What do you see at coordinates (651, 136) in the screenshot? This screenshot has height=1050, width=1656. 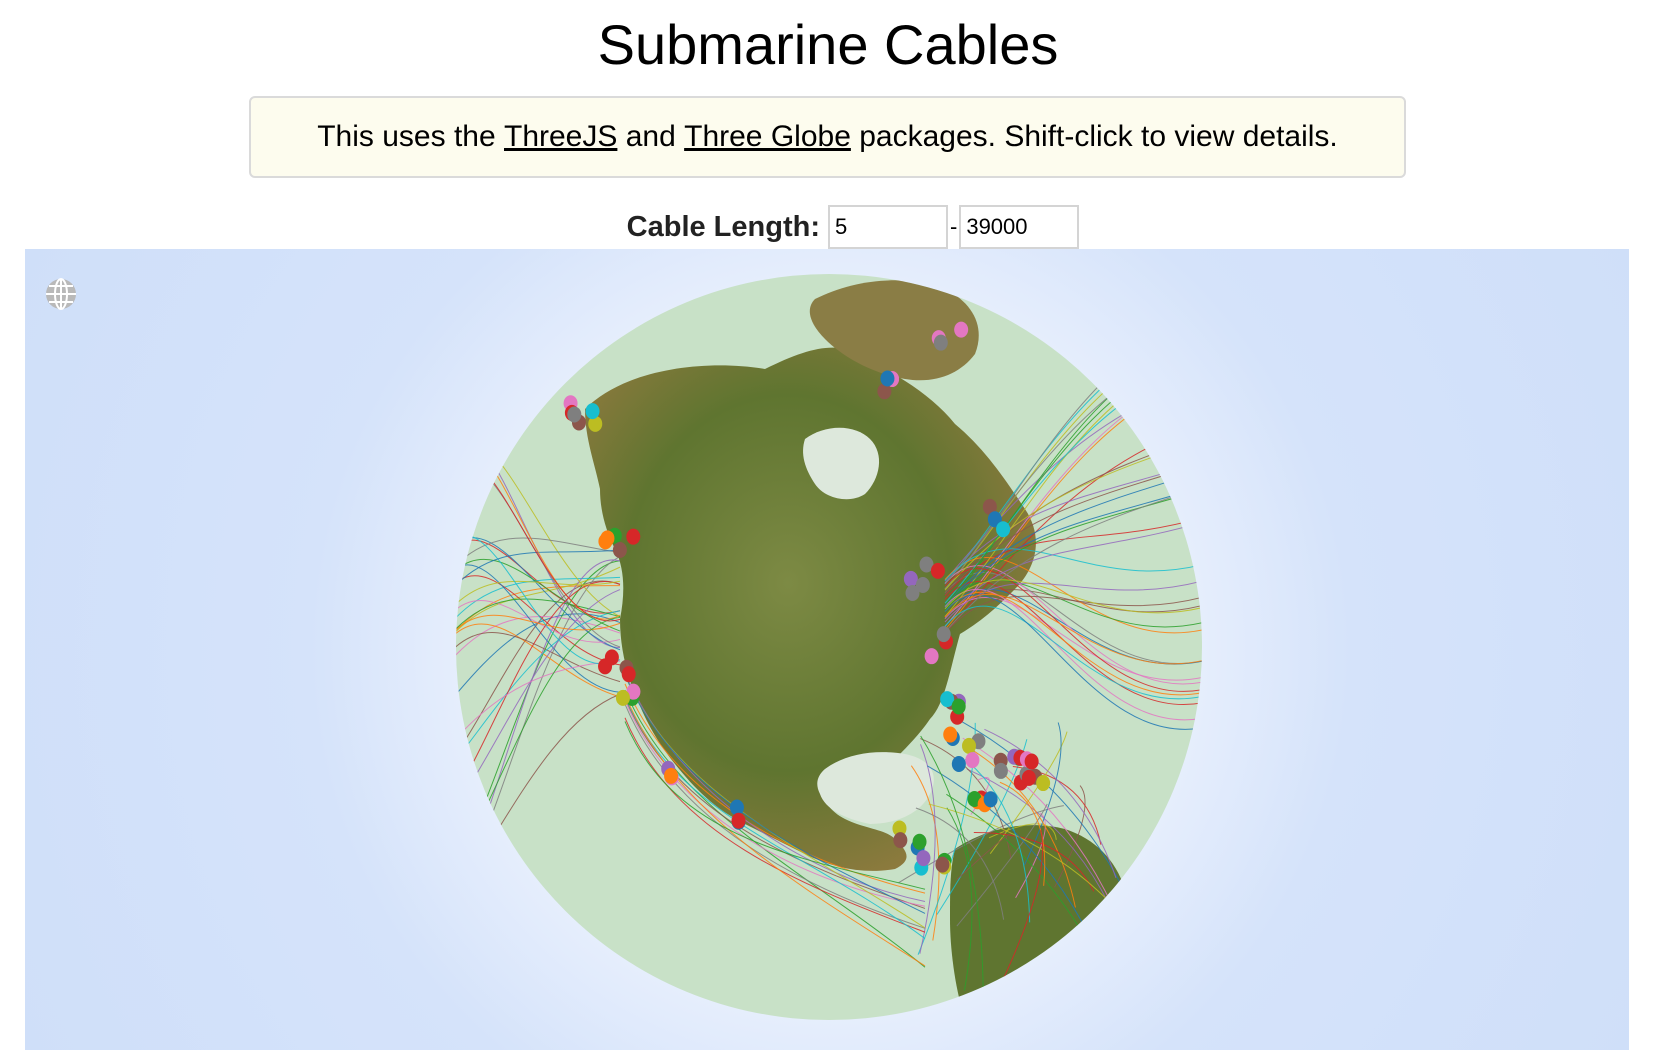 I see `notice-text-middle: and` at bounding box center [651, 136].